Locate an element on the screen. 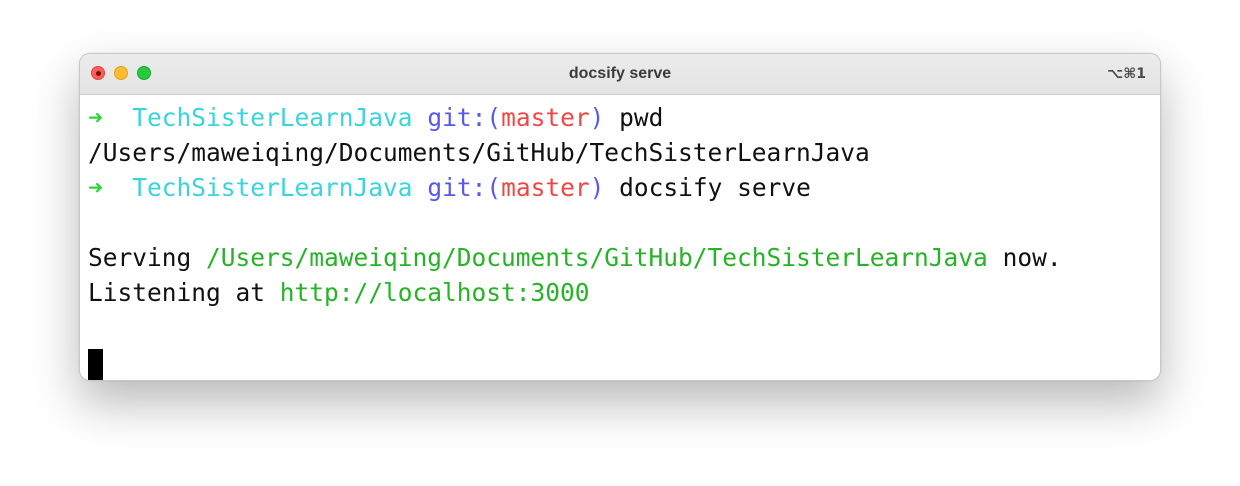 The height and width of the screenshot is (486, 1240). output-text: Listening at is located at coordinates (177, 292).